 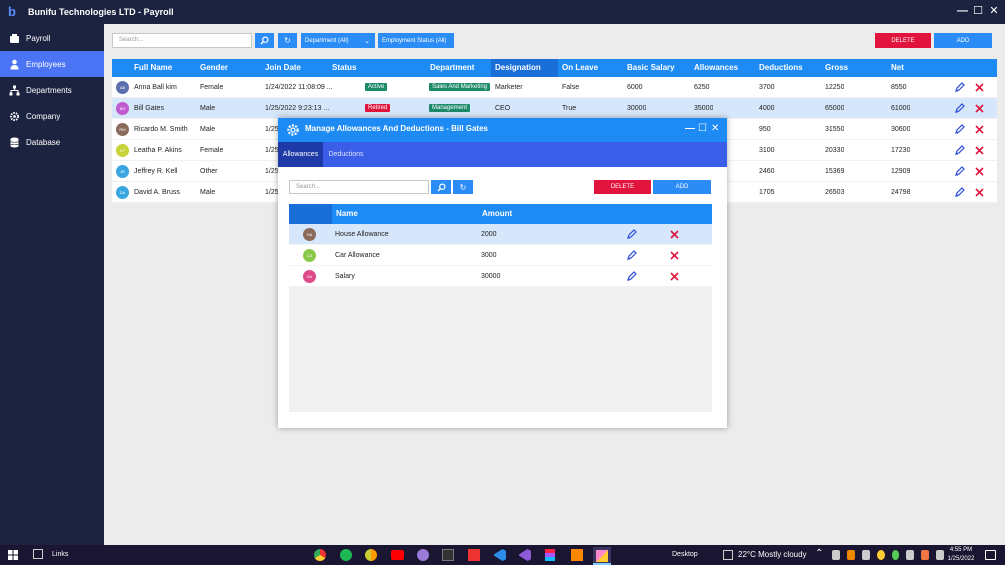 What do you see at coordinates (347, 214) in the screenshot?
I see `column-header-name: Name` at bounding box center [347, 214].